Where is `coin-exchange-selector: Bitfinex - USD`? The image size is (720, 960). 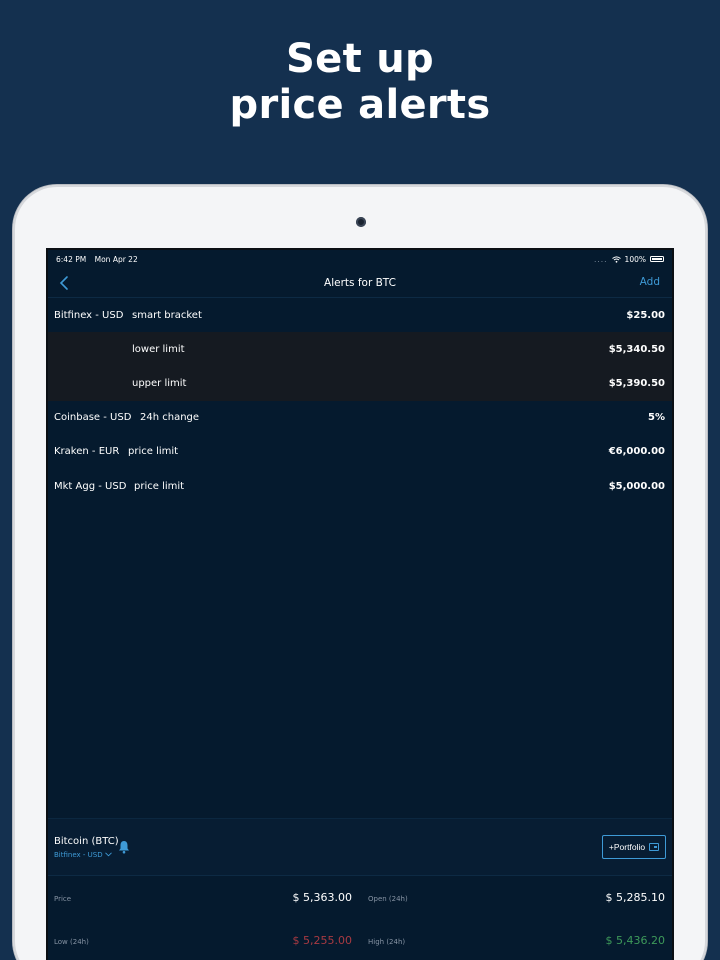
coin-exchange-selector: Bitfinex - USD is located at coordinates (83, 855).